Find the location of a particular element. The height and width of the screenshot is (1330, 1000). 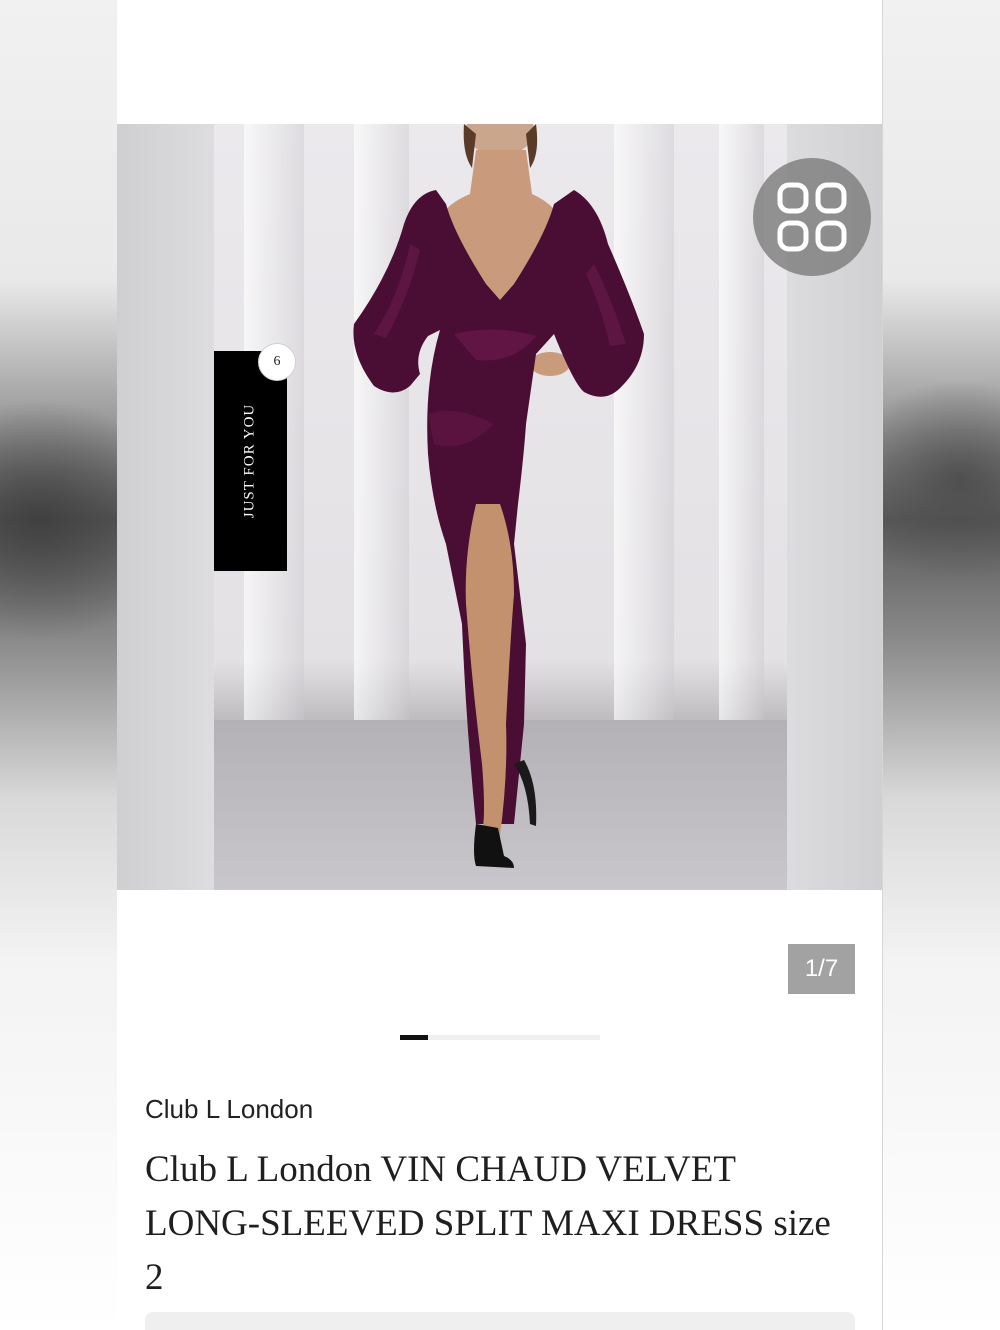

carousel-progress-fill is located at coordinates (414, 1037).